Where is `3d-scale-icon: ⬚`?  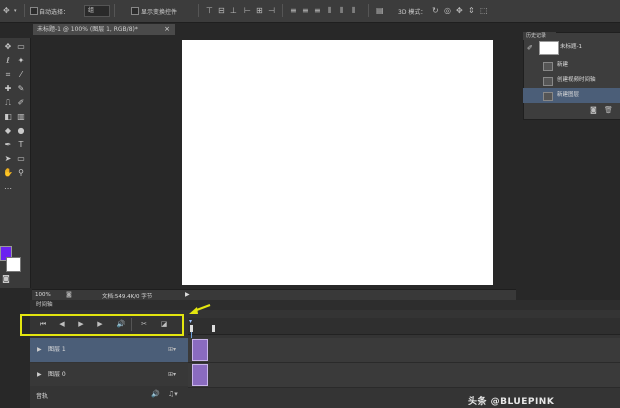
3d-scale-icon: ⬚ is located at coordinates (484, 11).